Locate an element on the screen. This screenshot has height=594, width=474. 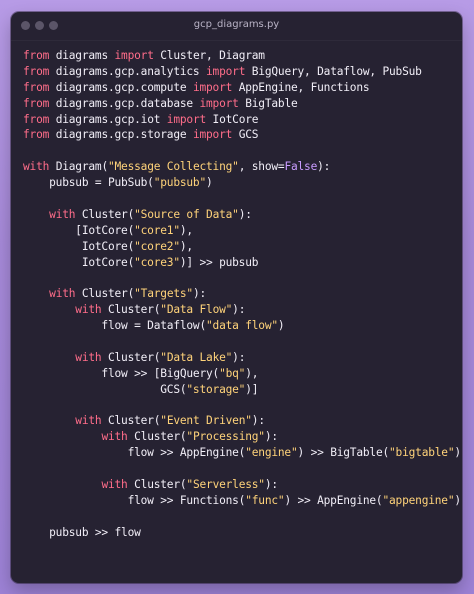
code-string: "appengine" is located at coordinates (418, 500).